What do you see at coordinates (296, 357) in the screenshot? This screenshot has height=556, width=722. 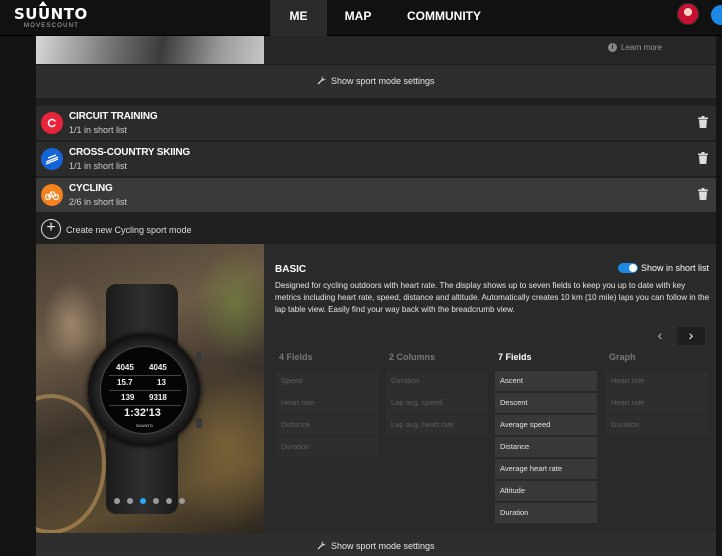 I see `display-title: 4 Fields` at bounding box center [296, 357].